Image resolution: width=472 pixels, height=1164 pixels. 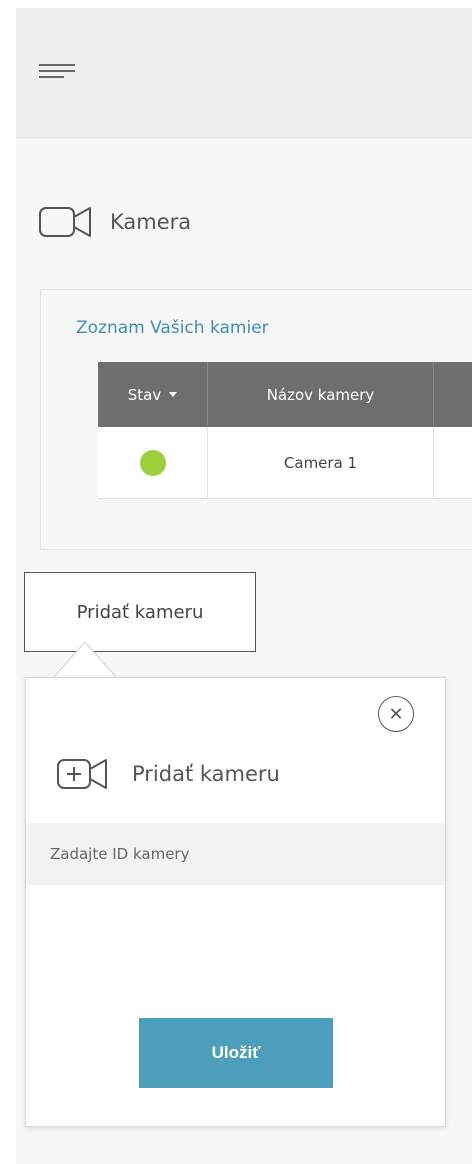 I want to click on camera-id-input, so click(x=235, y=854).